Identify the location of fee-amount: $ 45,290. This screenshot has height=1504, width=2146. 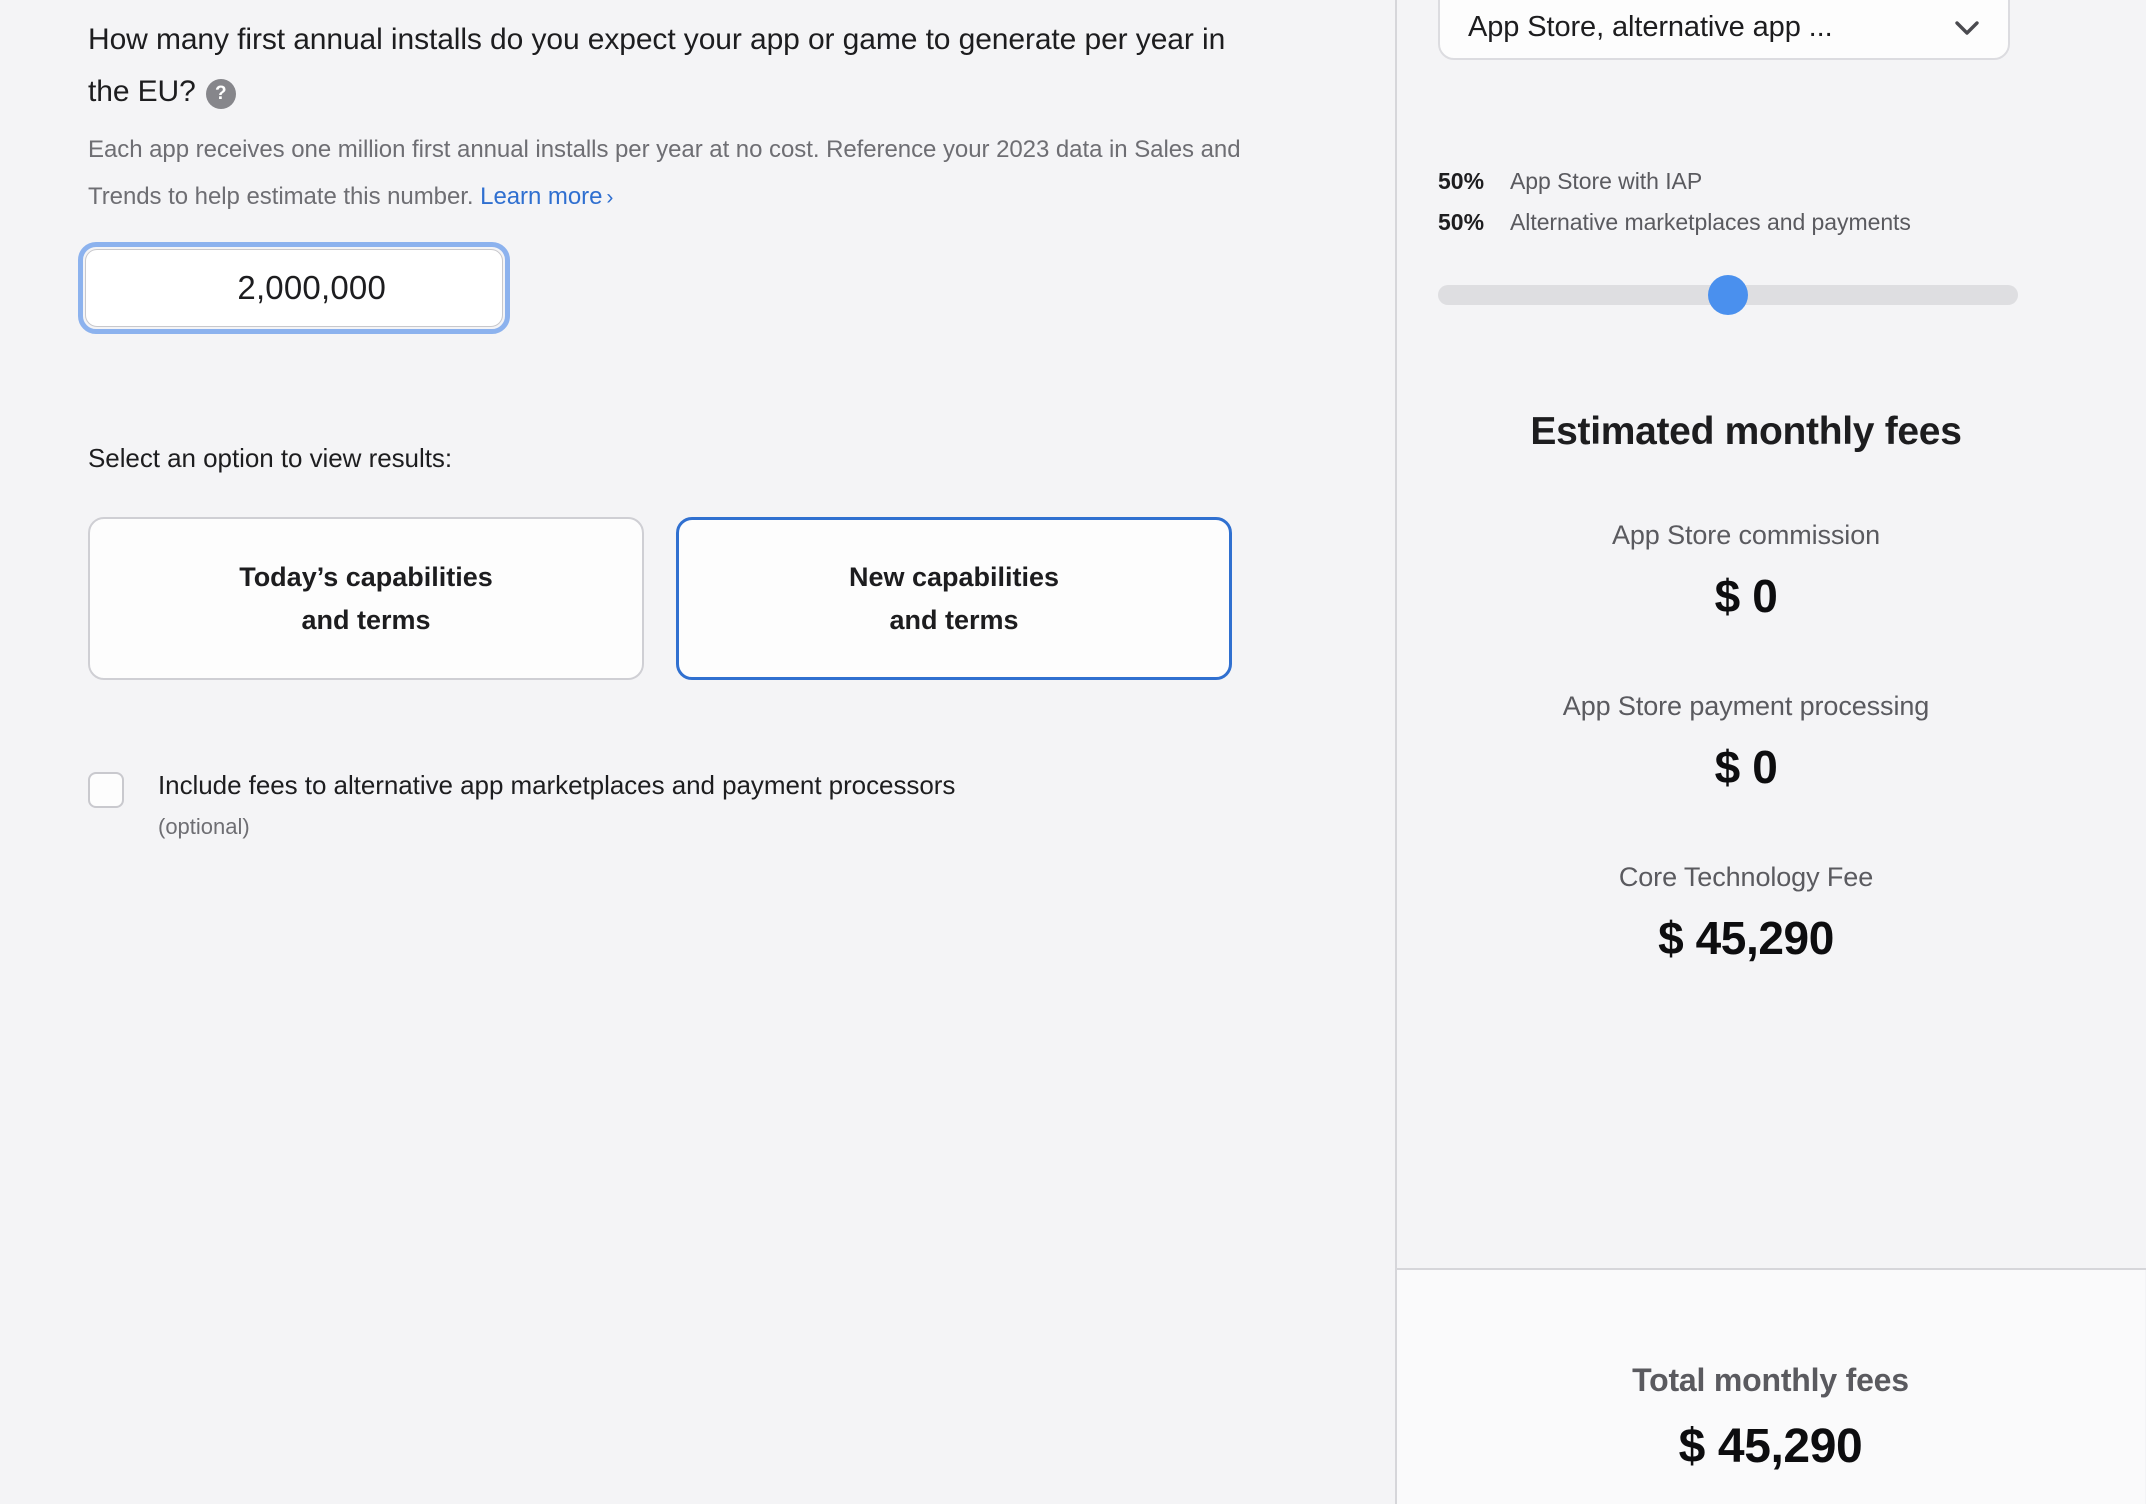
(1746, 938).